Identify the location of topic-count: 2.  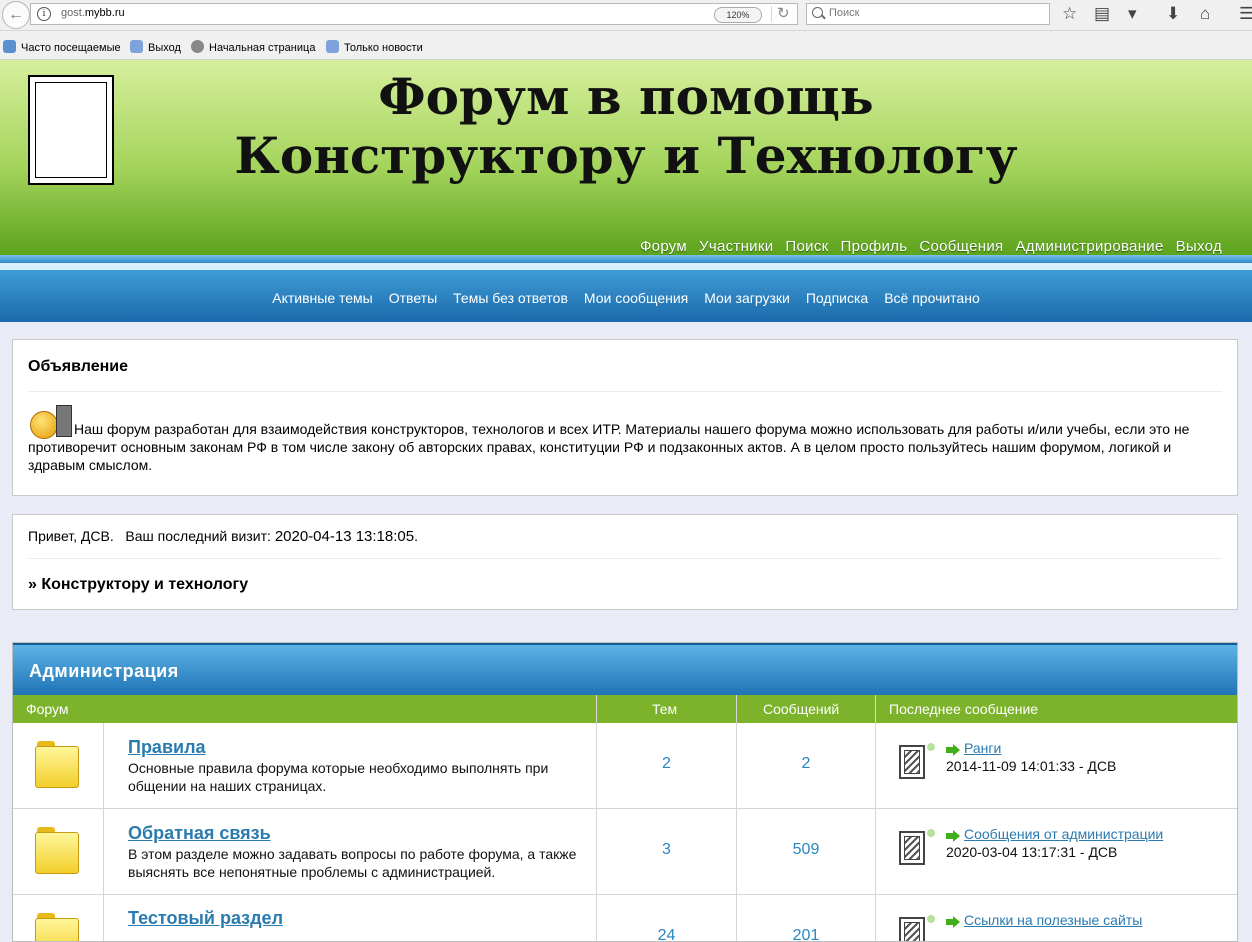
(666, 763).